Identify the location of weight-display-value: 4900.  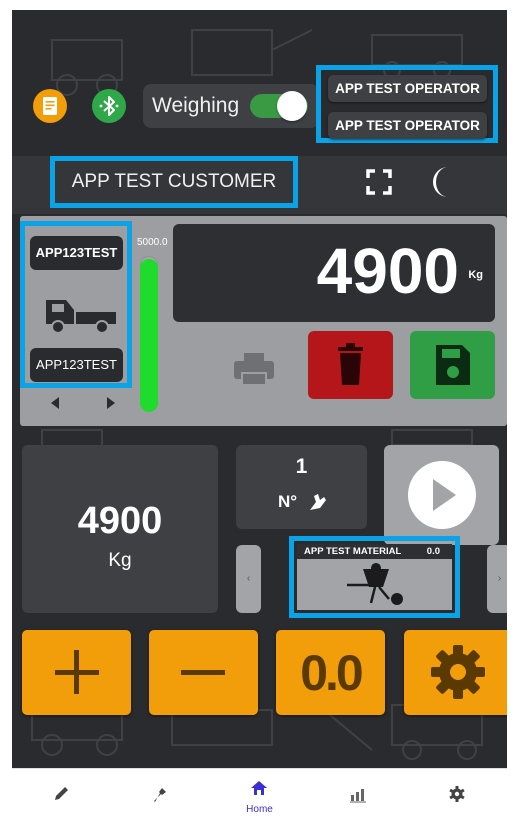
(387, 271).